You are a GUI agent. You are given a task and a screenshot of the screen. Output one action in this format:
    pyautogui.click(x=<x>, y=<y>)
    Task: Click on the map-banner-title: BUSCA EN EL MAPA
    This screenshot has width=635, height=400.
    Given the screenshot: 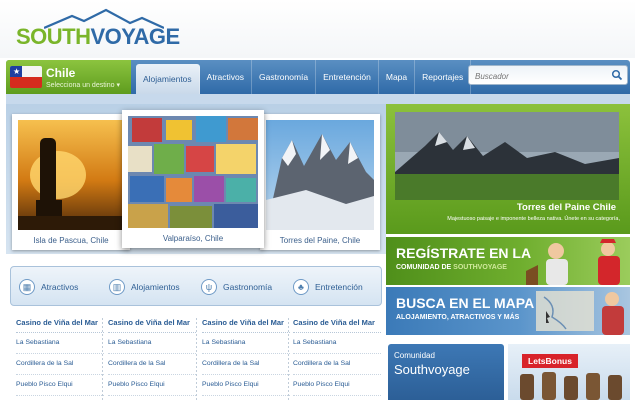 What is the action you would take?
    pyautogui.click(x=465, y=303)
    